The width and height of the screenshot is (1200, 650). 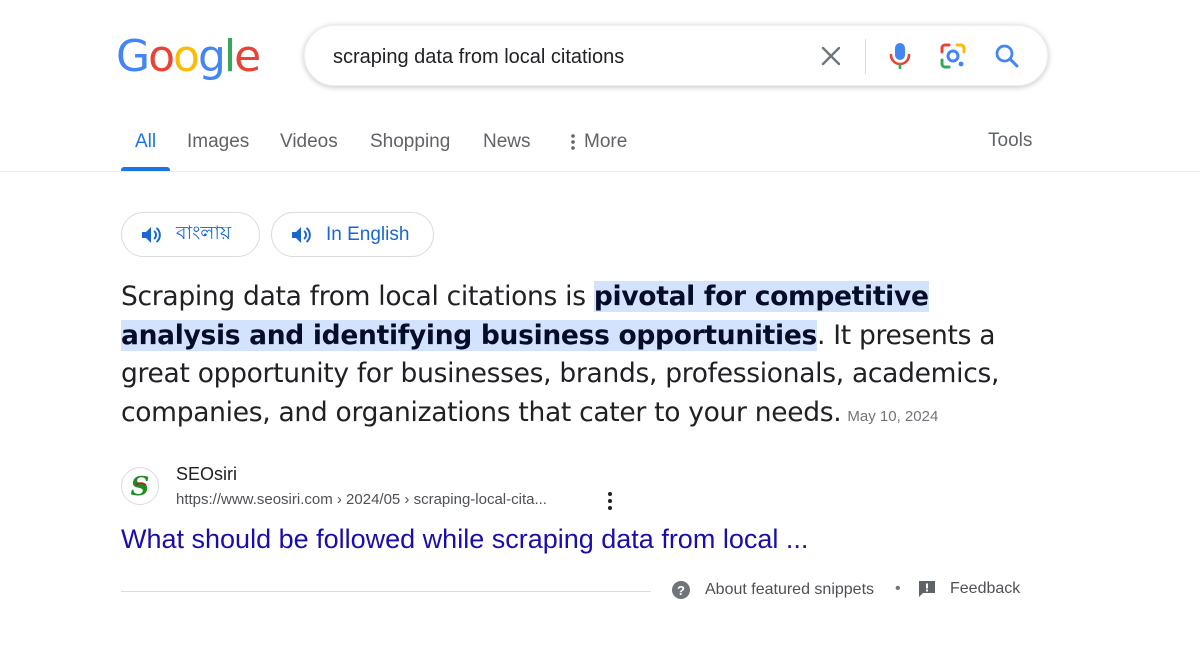 I want to click on chip-label: In English, so click(x=368, y=234).